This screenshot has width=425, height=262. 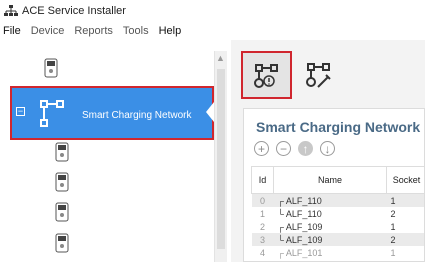 What do you see at coordinates (12, 31) in the screenshot?
I see `menu-file: File` at bounding box center [12, 31].